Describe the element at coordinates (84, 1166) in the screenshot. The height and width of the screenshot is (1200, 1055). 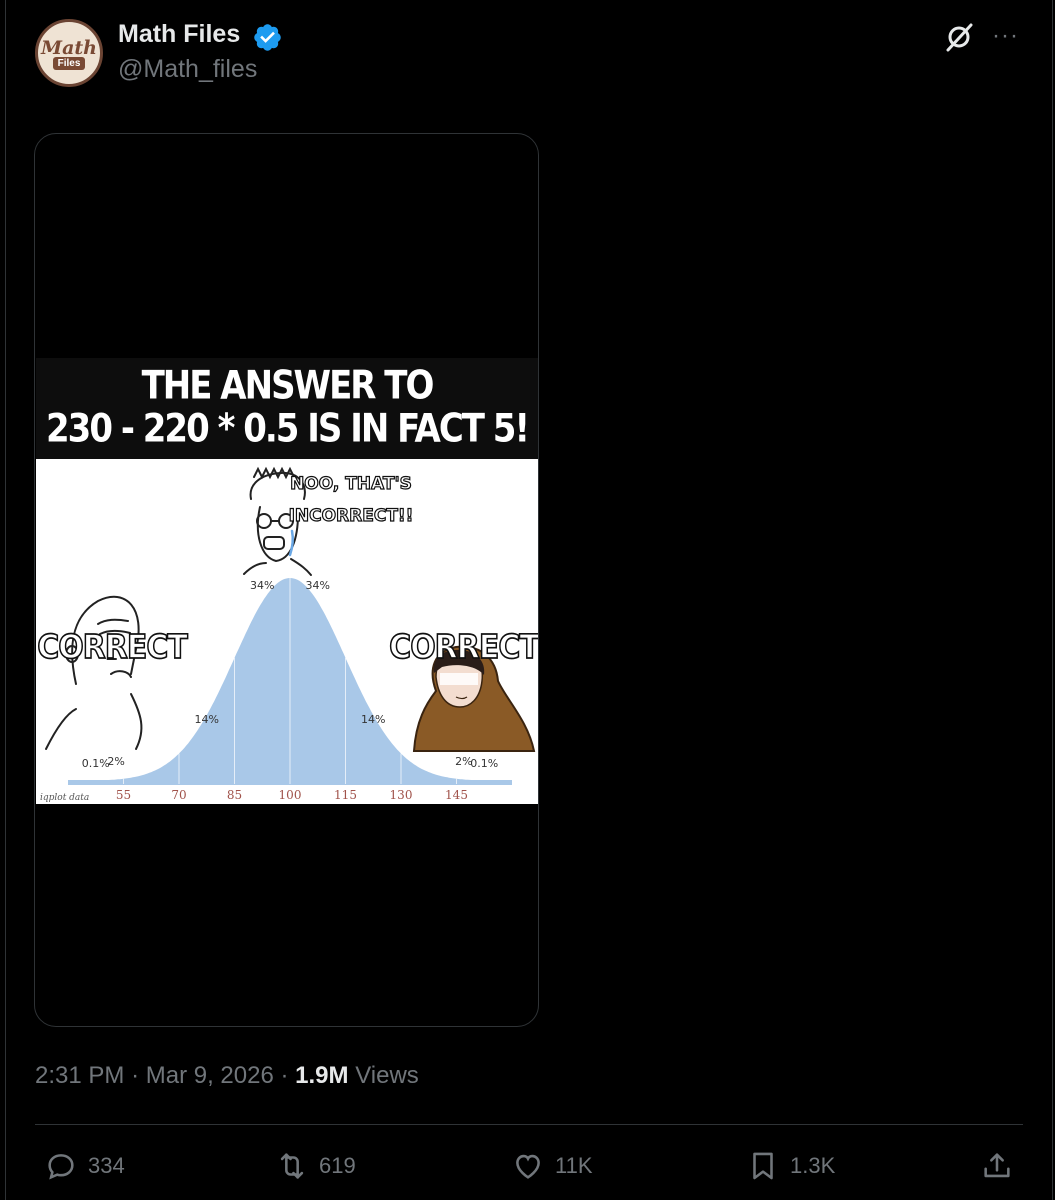
I see `reply-button: 334` at that location.